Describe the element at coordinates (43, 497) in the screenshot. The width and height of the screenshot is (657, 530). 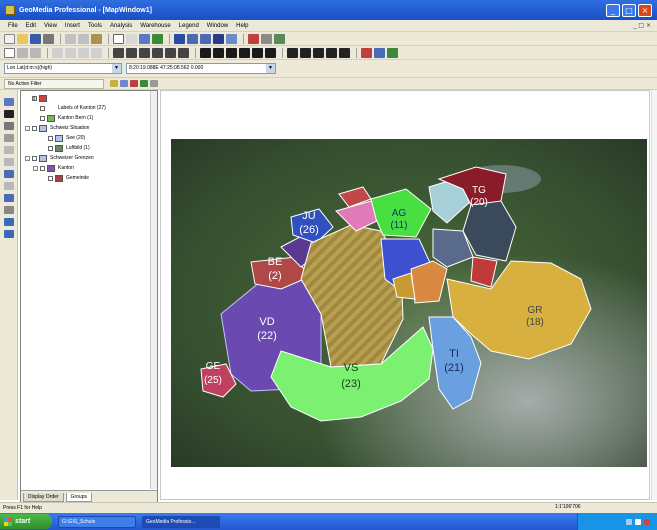
I see `tab-display-order: Display Order` at that location.